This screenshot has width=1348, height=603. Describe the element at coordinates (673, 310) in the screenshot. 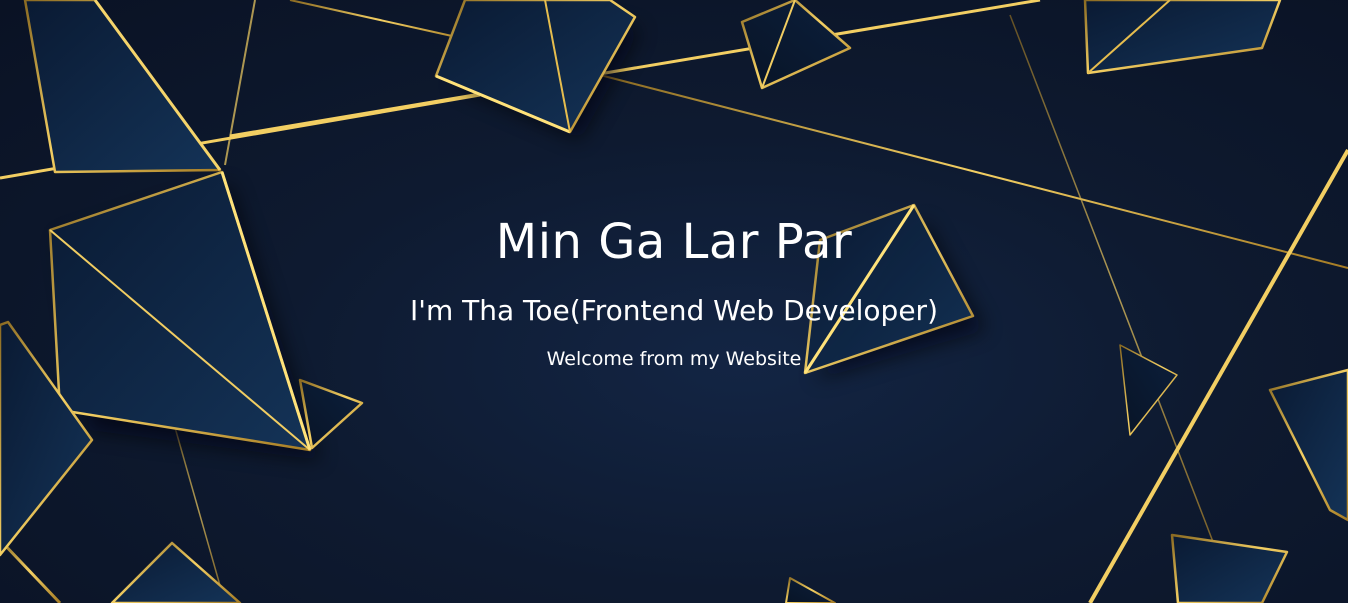

I see `hero-subtitle: I'm Tha Toe(Frontend Web Developer)` at that location.